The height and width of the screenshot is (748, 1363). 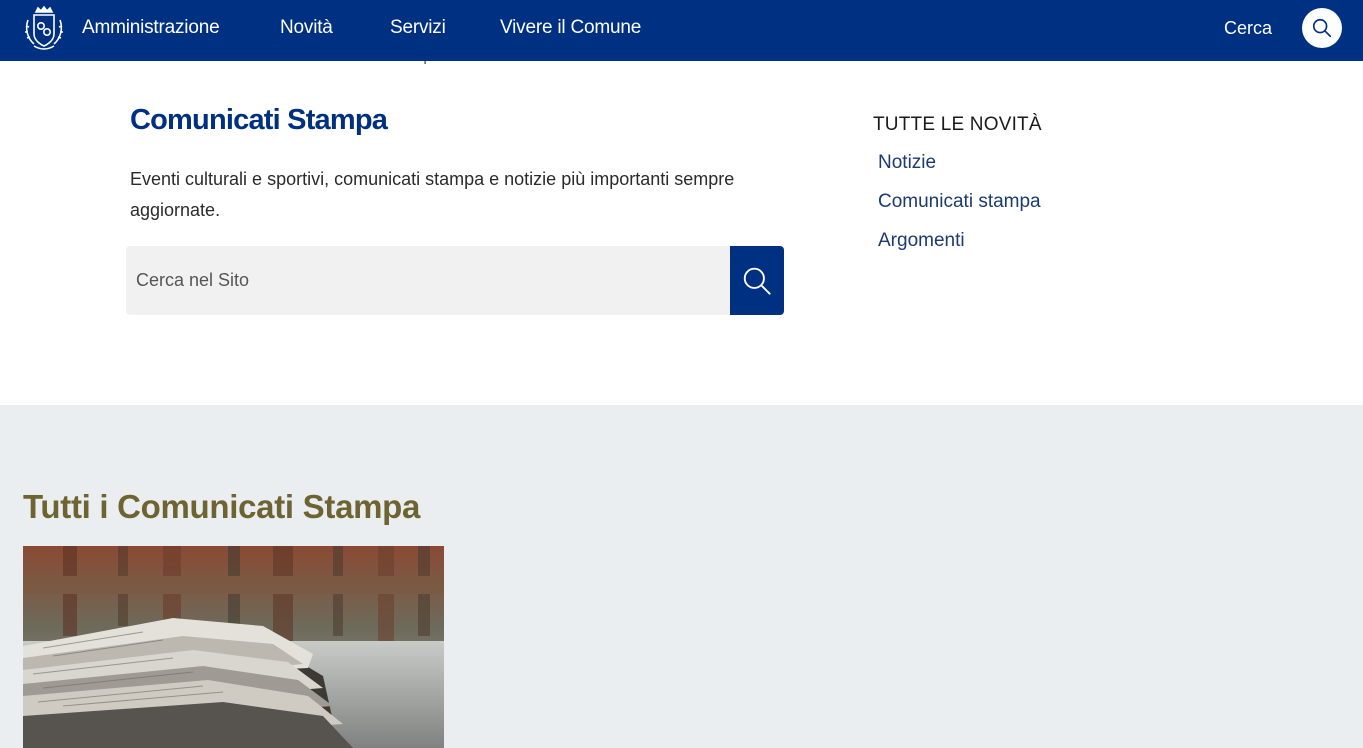 I want to click on nav-item-servizi: Servizi, so click(x=418, y=28).